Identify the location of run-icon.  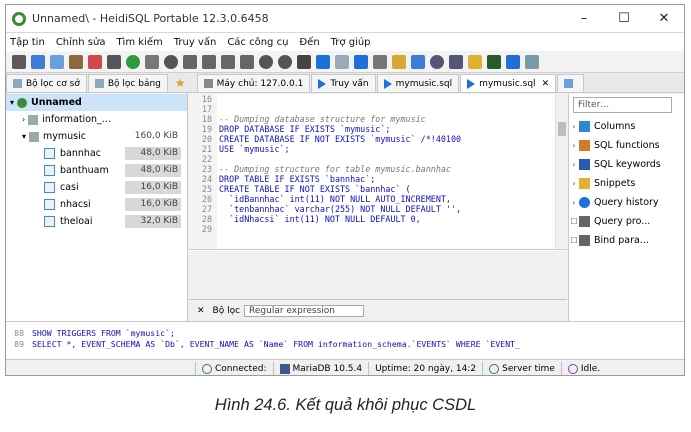
(323, 61).